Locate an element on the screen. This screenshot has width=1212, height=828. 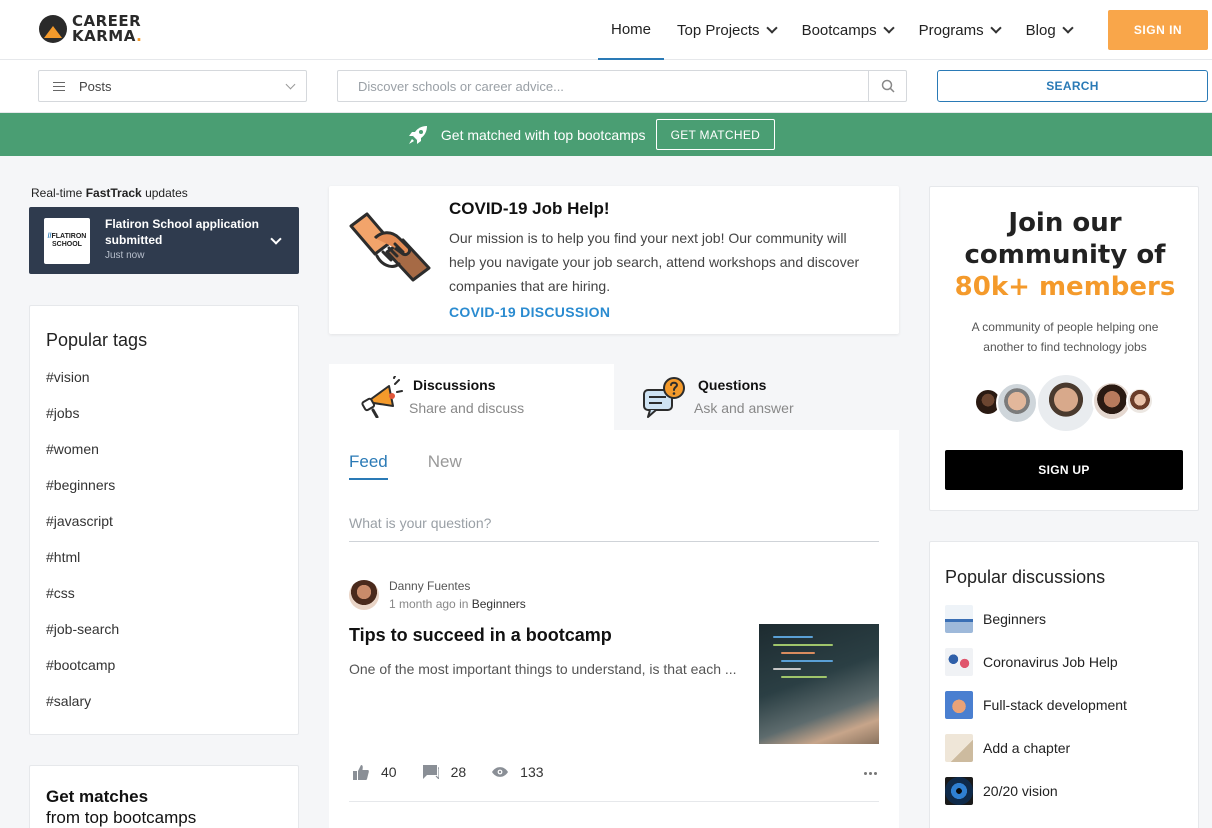
logo-line-2: KARMA is located at coordinates (104, 36).